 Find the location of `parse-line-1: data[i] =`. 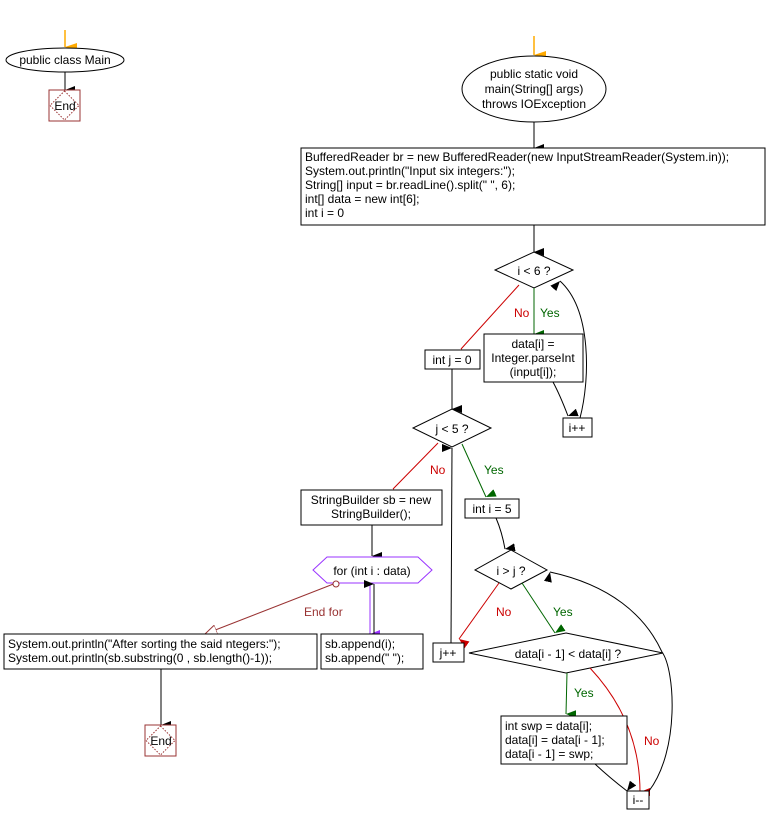

parse-line-1: data[i] = is located at coordinates (532, 344).